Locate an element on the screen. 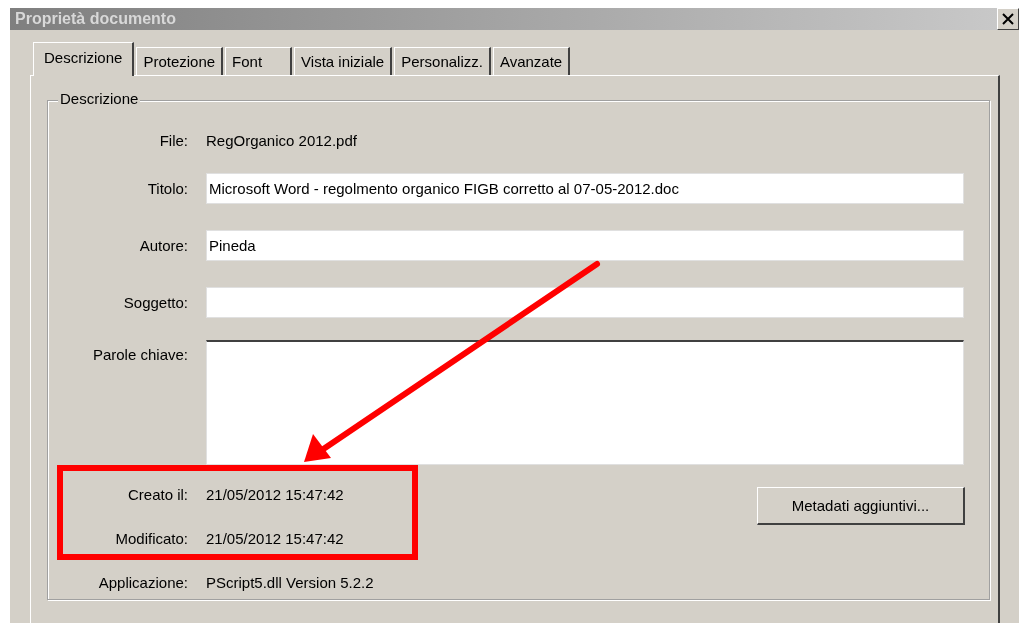 The height and width of the screenshot is (623, 1019). field-value: PScript5.dll Version 5.2.2 is located at coordinates (290, 582).